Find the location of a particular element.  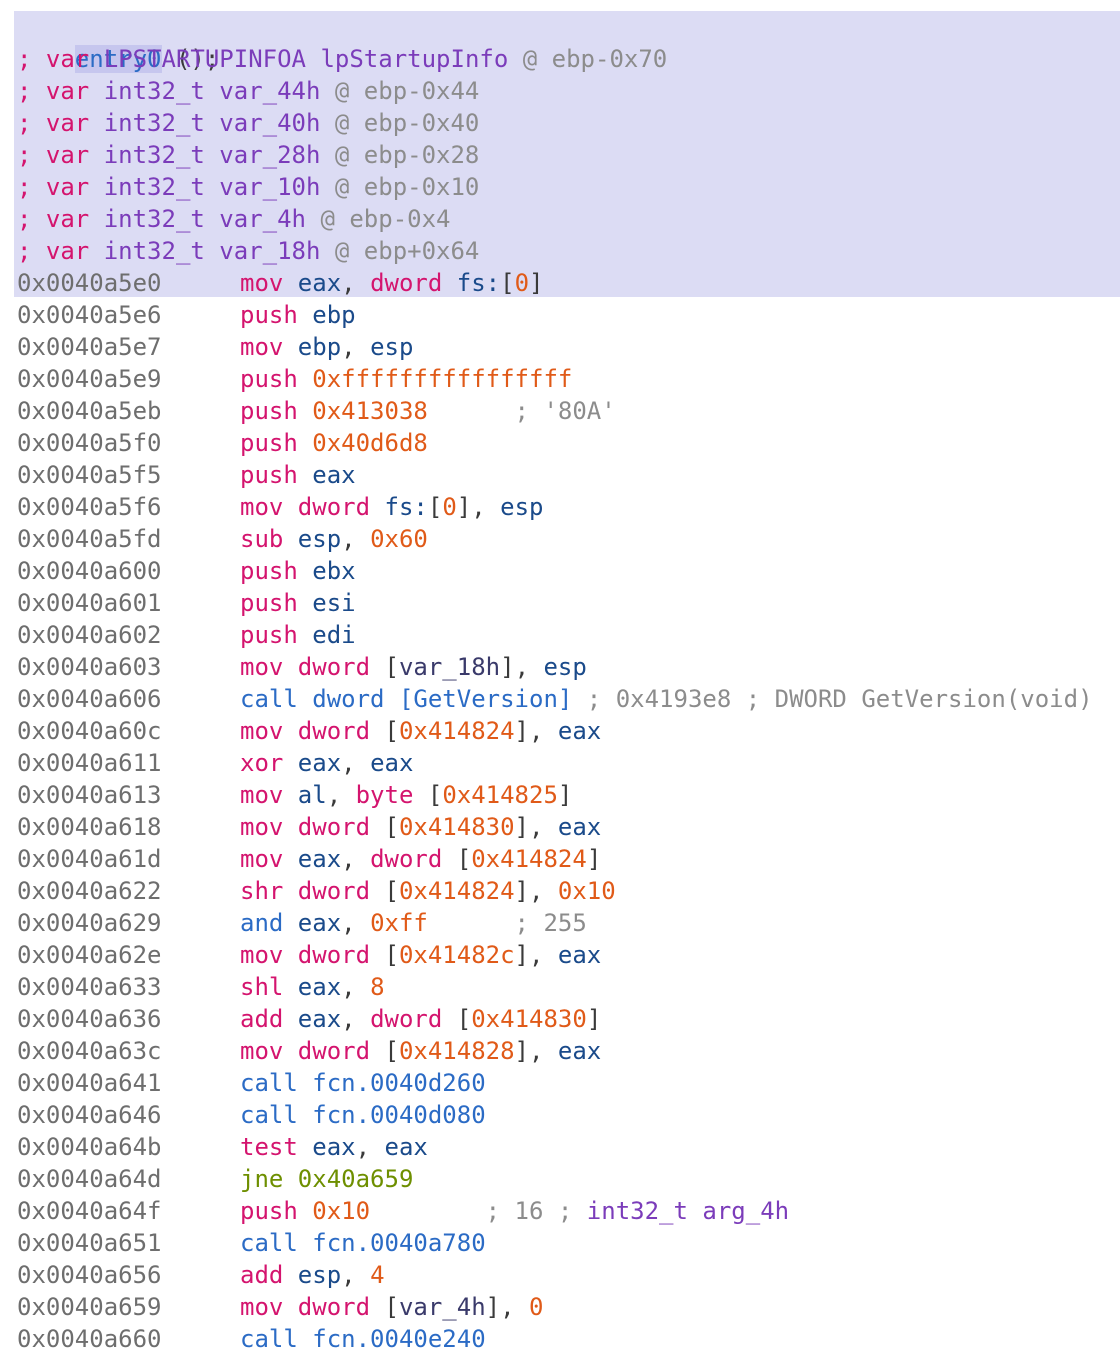

instruction-code: jne 0x40a659 is located at coordinates (326, 1179).